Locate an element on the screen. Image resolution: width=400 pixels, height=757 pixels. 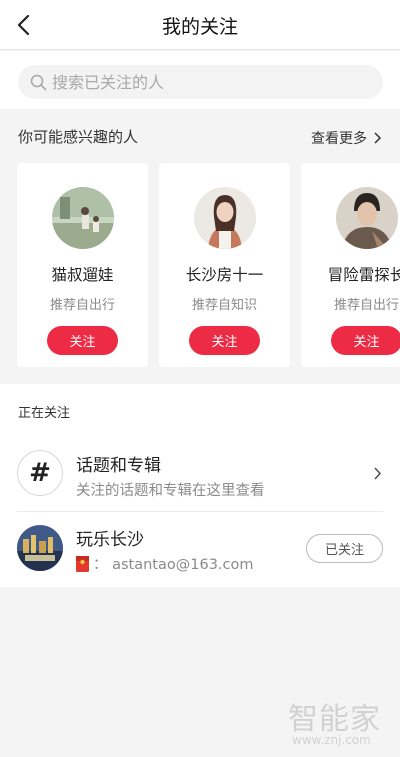
divider is located at coordinates (200, 511).